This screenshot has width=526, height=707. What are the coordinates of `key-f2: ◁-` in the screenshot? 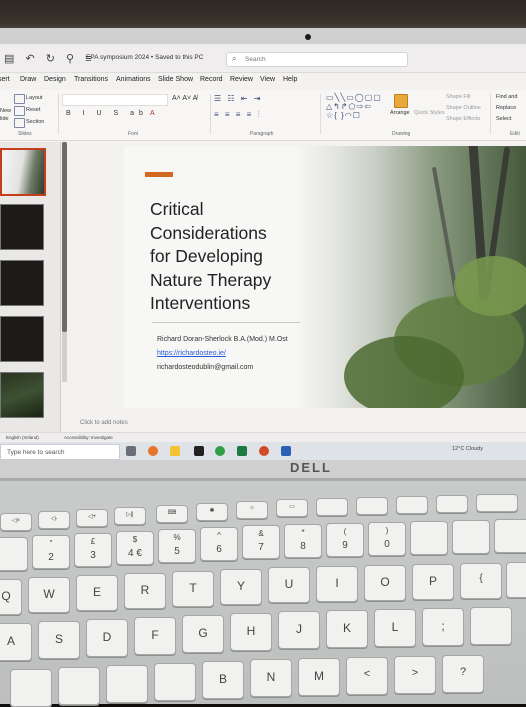 It's located at (54, 520).